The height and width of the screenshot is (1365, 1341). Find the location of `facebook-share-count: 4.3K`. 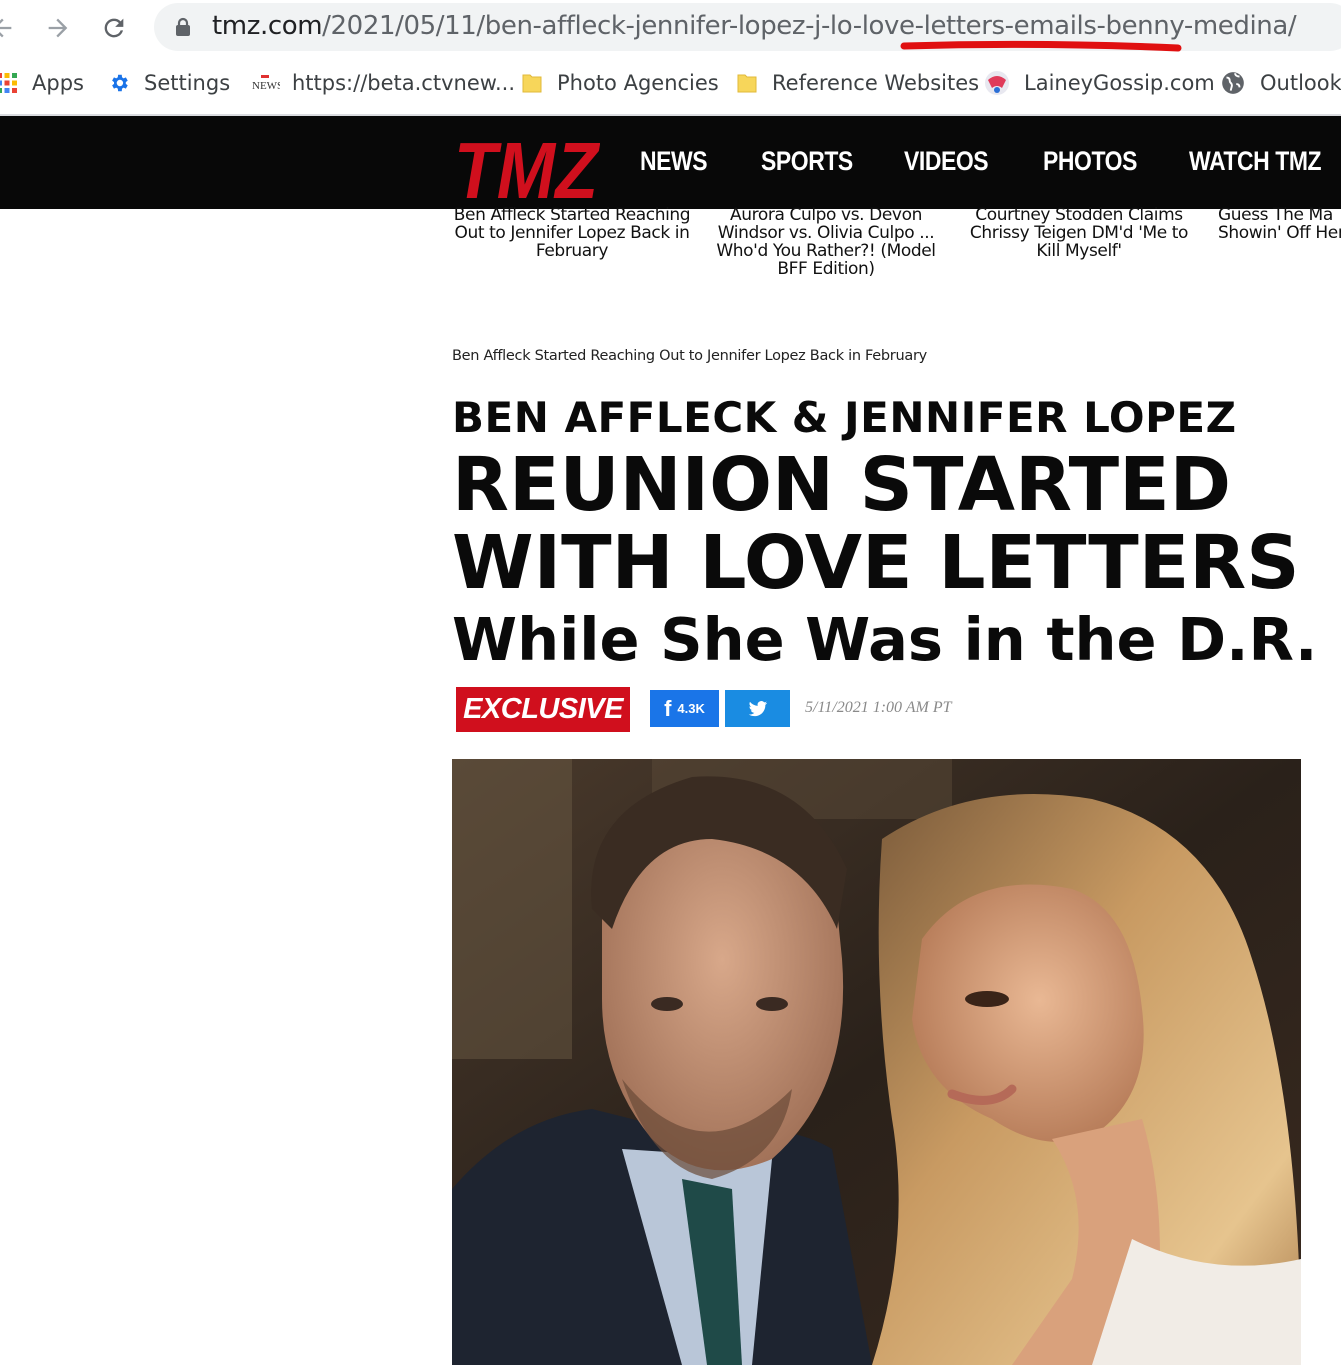

facebook-share-count: 4.3K is located at coordinates (691, 708).